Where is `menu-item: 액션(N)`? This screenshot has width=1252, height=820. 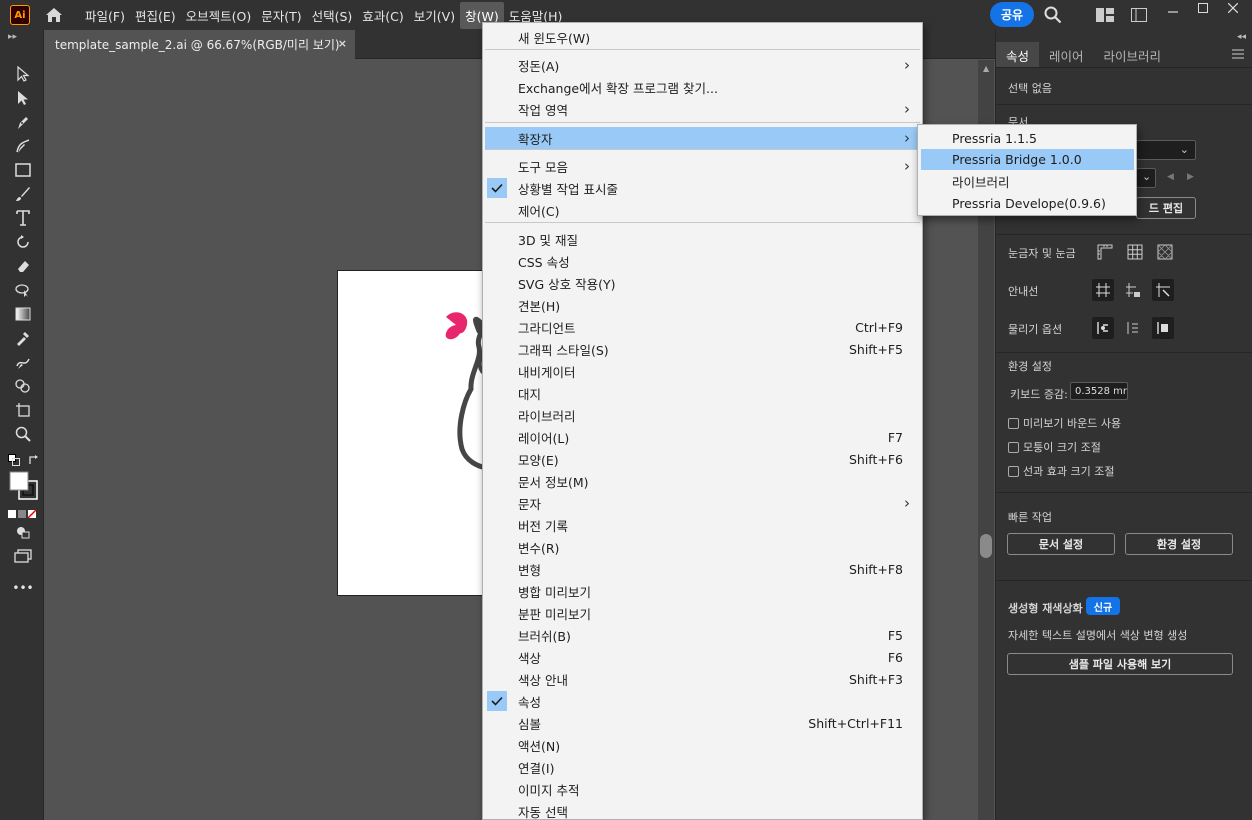 menu-item: 액션(N) is located at coordinates (702, 745).